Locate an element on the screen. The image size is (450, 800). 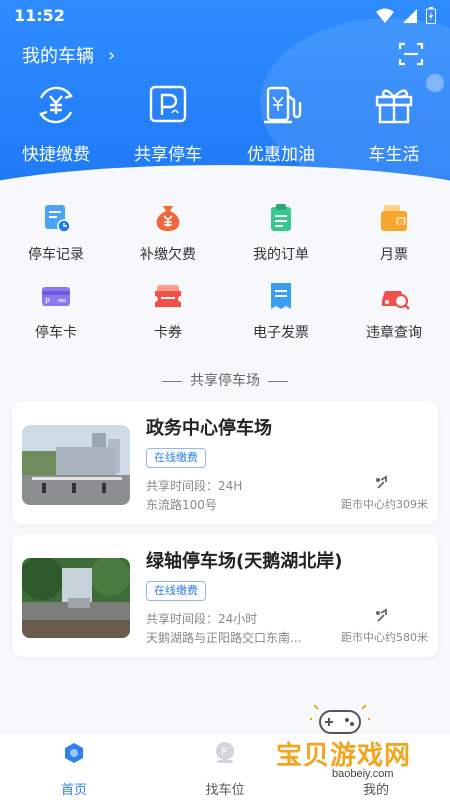
grid-label: 卡券 is located at coordinates (168, 333).